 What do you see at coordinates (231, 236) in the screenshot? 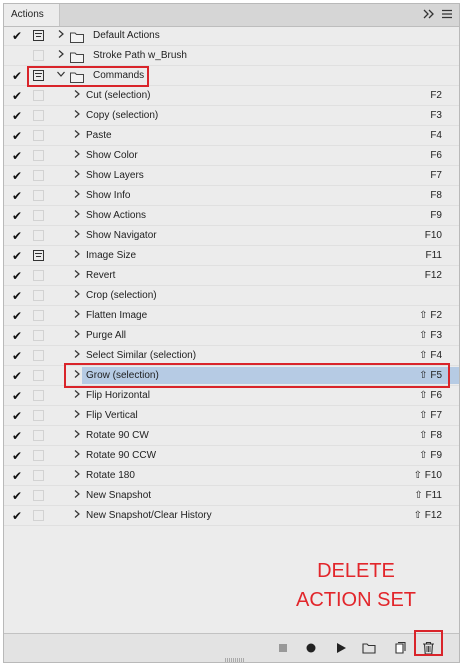
I see `action-row: ✔ Show Navigator F10` at bounding box center [231, 236].